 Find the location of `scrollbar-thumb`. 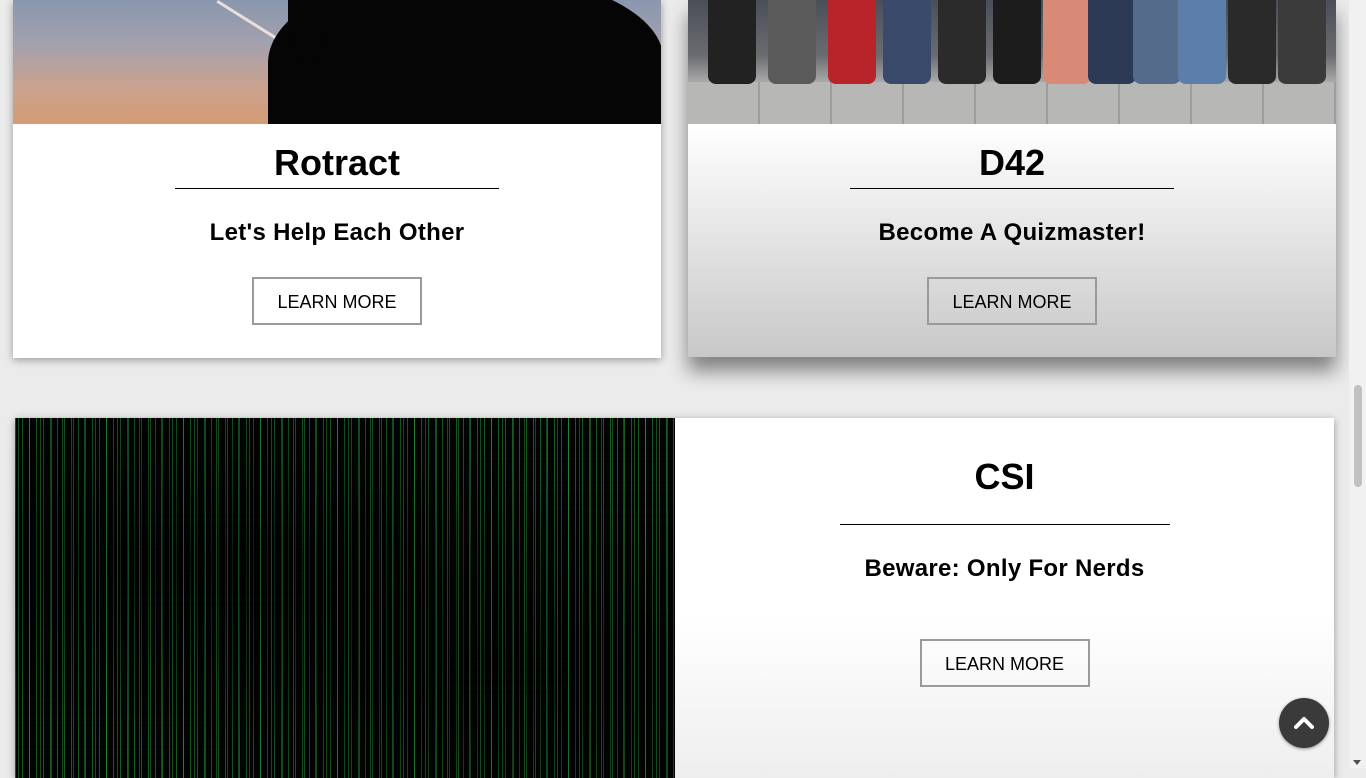

scrollbar-thumb is located at coordinates (1358, 436).